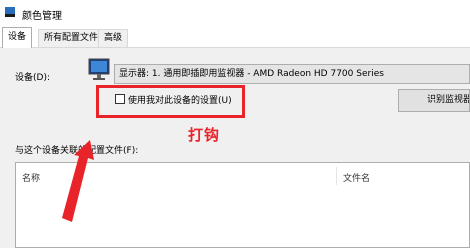 This screenshot has height=248, width=470. I want to click on title-bar: 颜色管理, so click(235, 13).